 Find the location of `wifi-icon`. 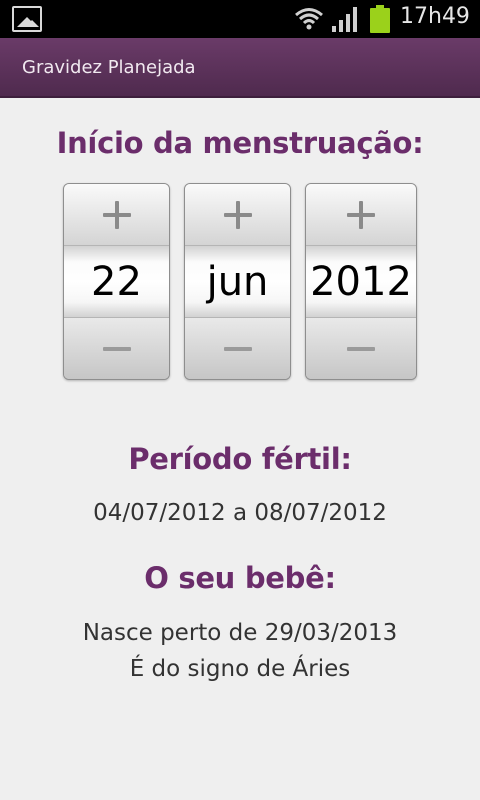

wifi-icon is located at coordinates (309, 19).